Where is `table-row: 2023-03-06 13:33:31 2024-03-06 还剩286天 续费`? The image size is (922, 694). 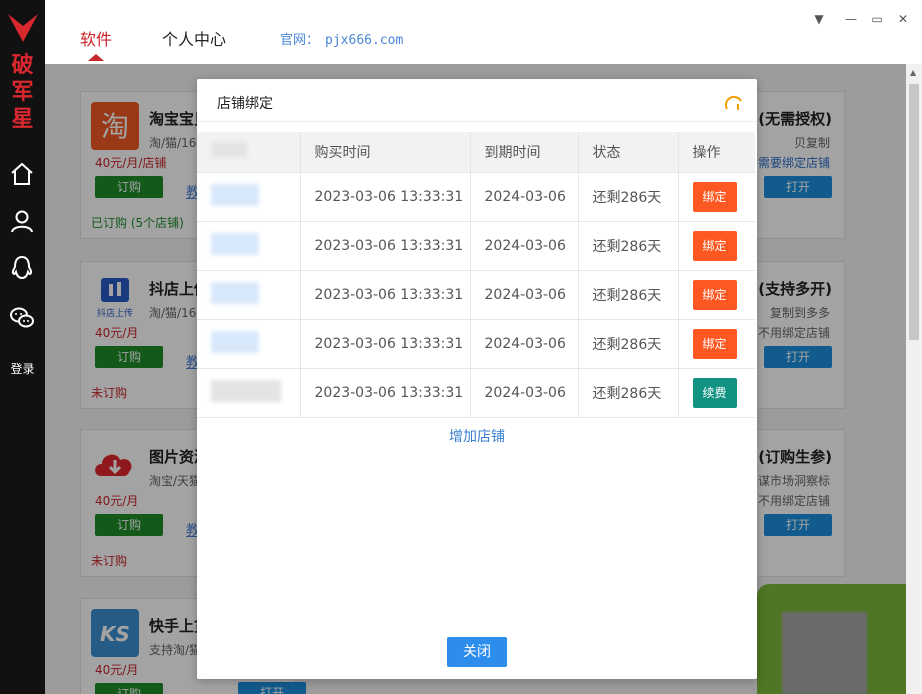
table-row: 2023-03-06 13:33:31 2024-03-06 还剩286天 续费 is located at coordinates (476, 393).